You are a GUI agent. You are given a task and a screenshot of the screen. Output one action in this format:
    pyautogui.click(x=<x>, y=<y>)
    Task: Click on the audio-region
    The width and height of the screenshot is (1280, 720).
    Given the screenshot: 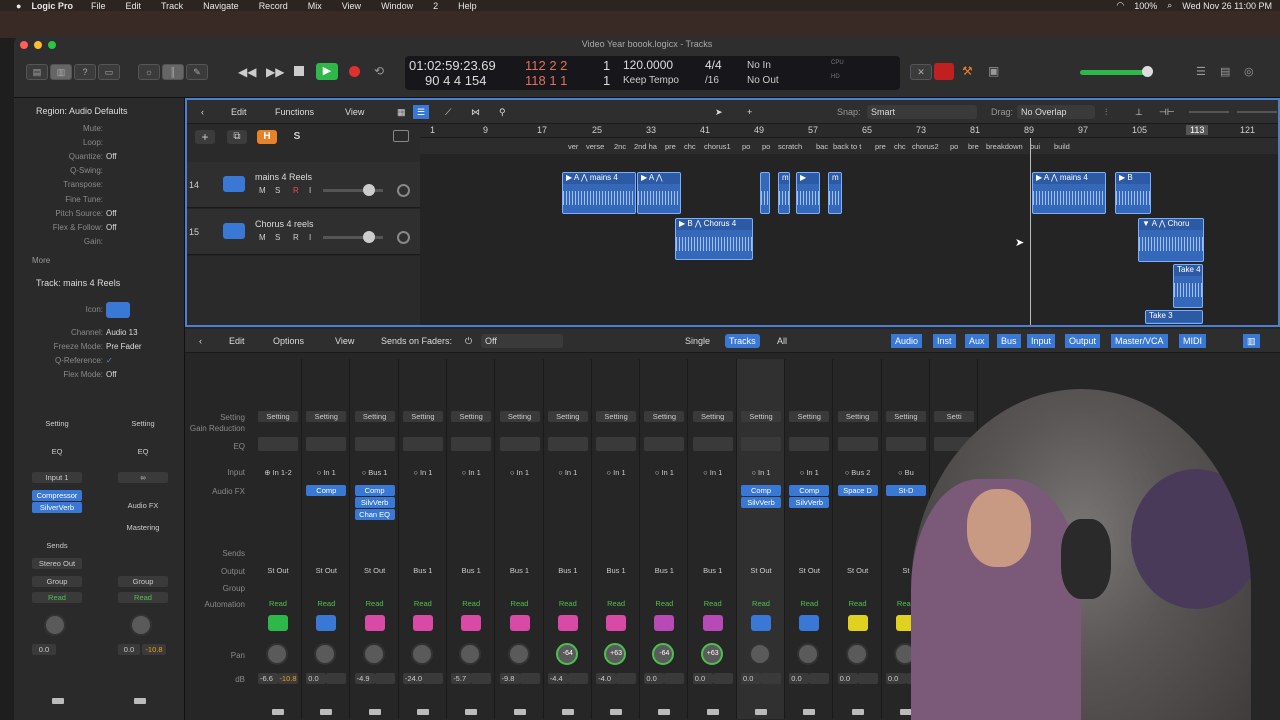 What is the action you would take?
    pyautogui.click(x=765, y=193)
    